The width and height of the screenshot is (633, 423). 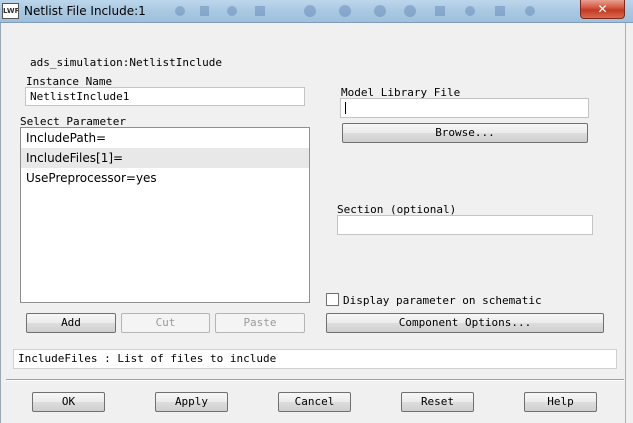 What do you see at coordinates (165, 323) in the screenshot?
I see `cut-button: Cut` at bounding box center [165, 323].